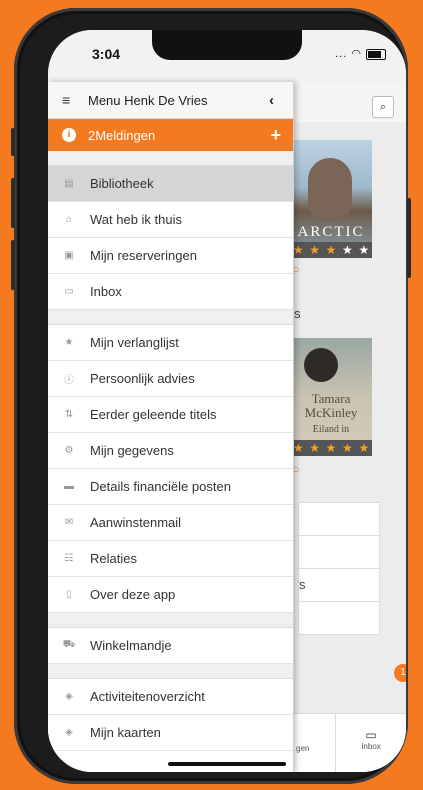 This screenshot has height=790, width=423. I want to click on tab-inbox: ▭ Inbox, so click(370, 743).